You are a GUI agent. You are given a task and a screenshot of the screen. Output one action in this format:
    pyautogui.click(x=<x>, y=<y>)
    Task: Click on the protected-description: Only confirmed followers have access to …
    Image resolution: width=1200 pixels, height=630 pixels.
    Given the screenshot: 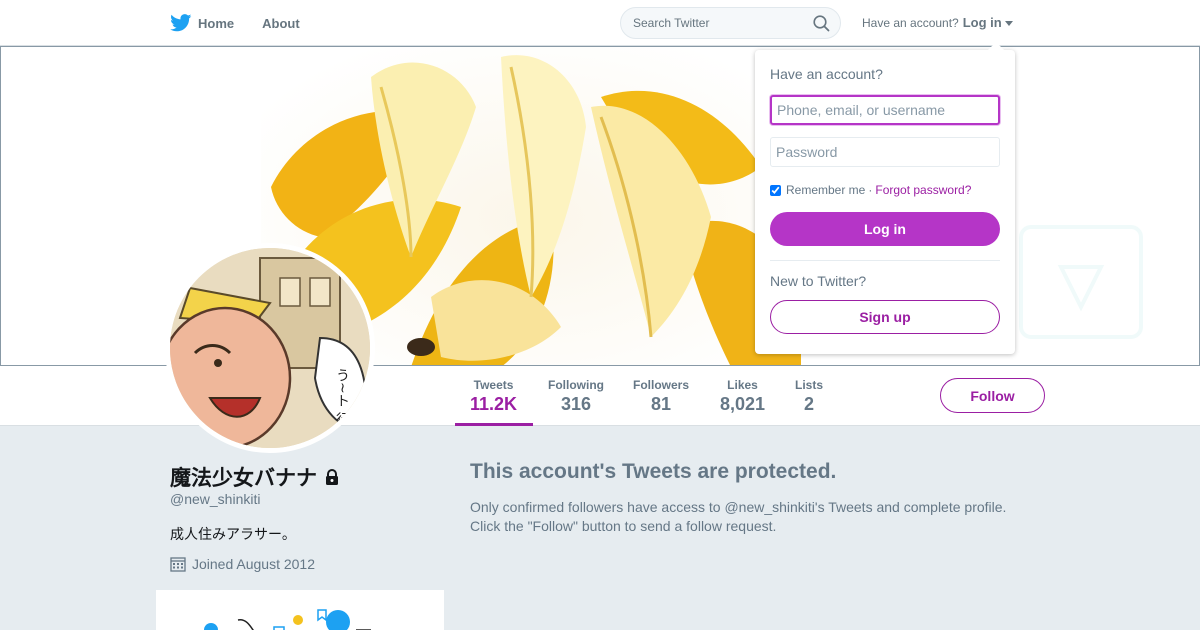 What is the action you would take?
    pyautogui.click(x=750, y=517)
    